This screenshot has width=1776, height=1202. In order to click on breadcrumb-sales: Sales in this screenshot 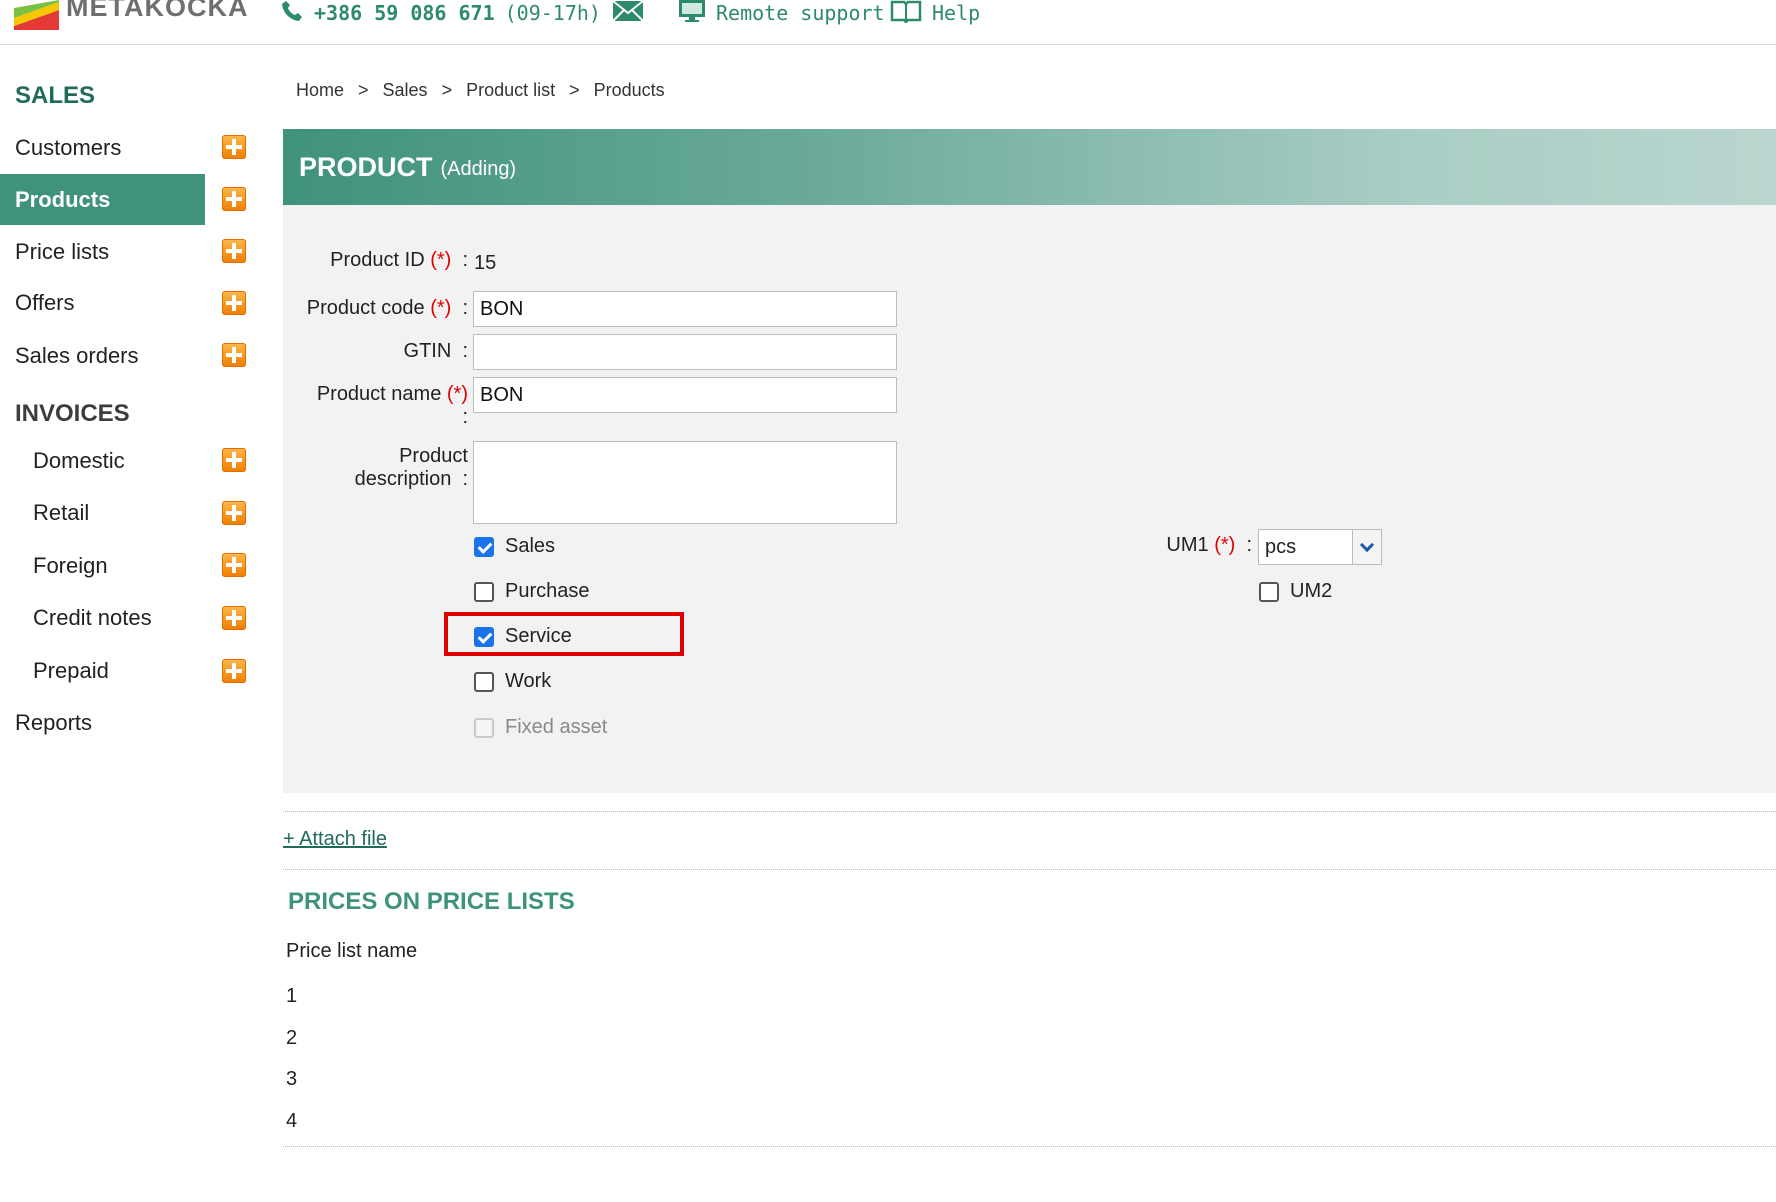, I will do `click(405, 90)`.